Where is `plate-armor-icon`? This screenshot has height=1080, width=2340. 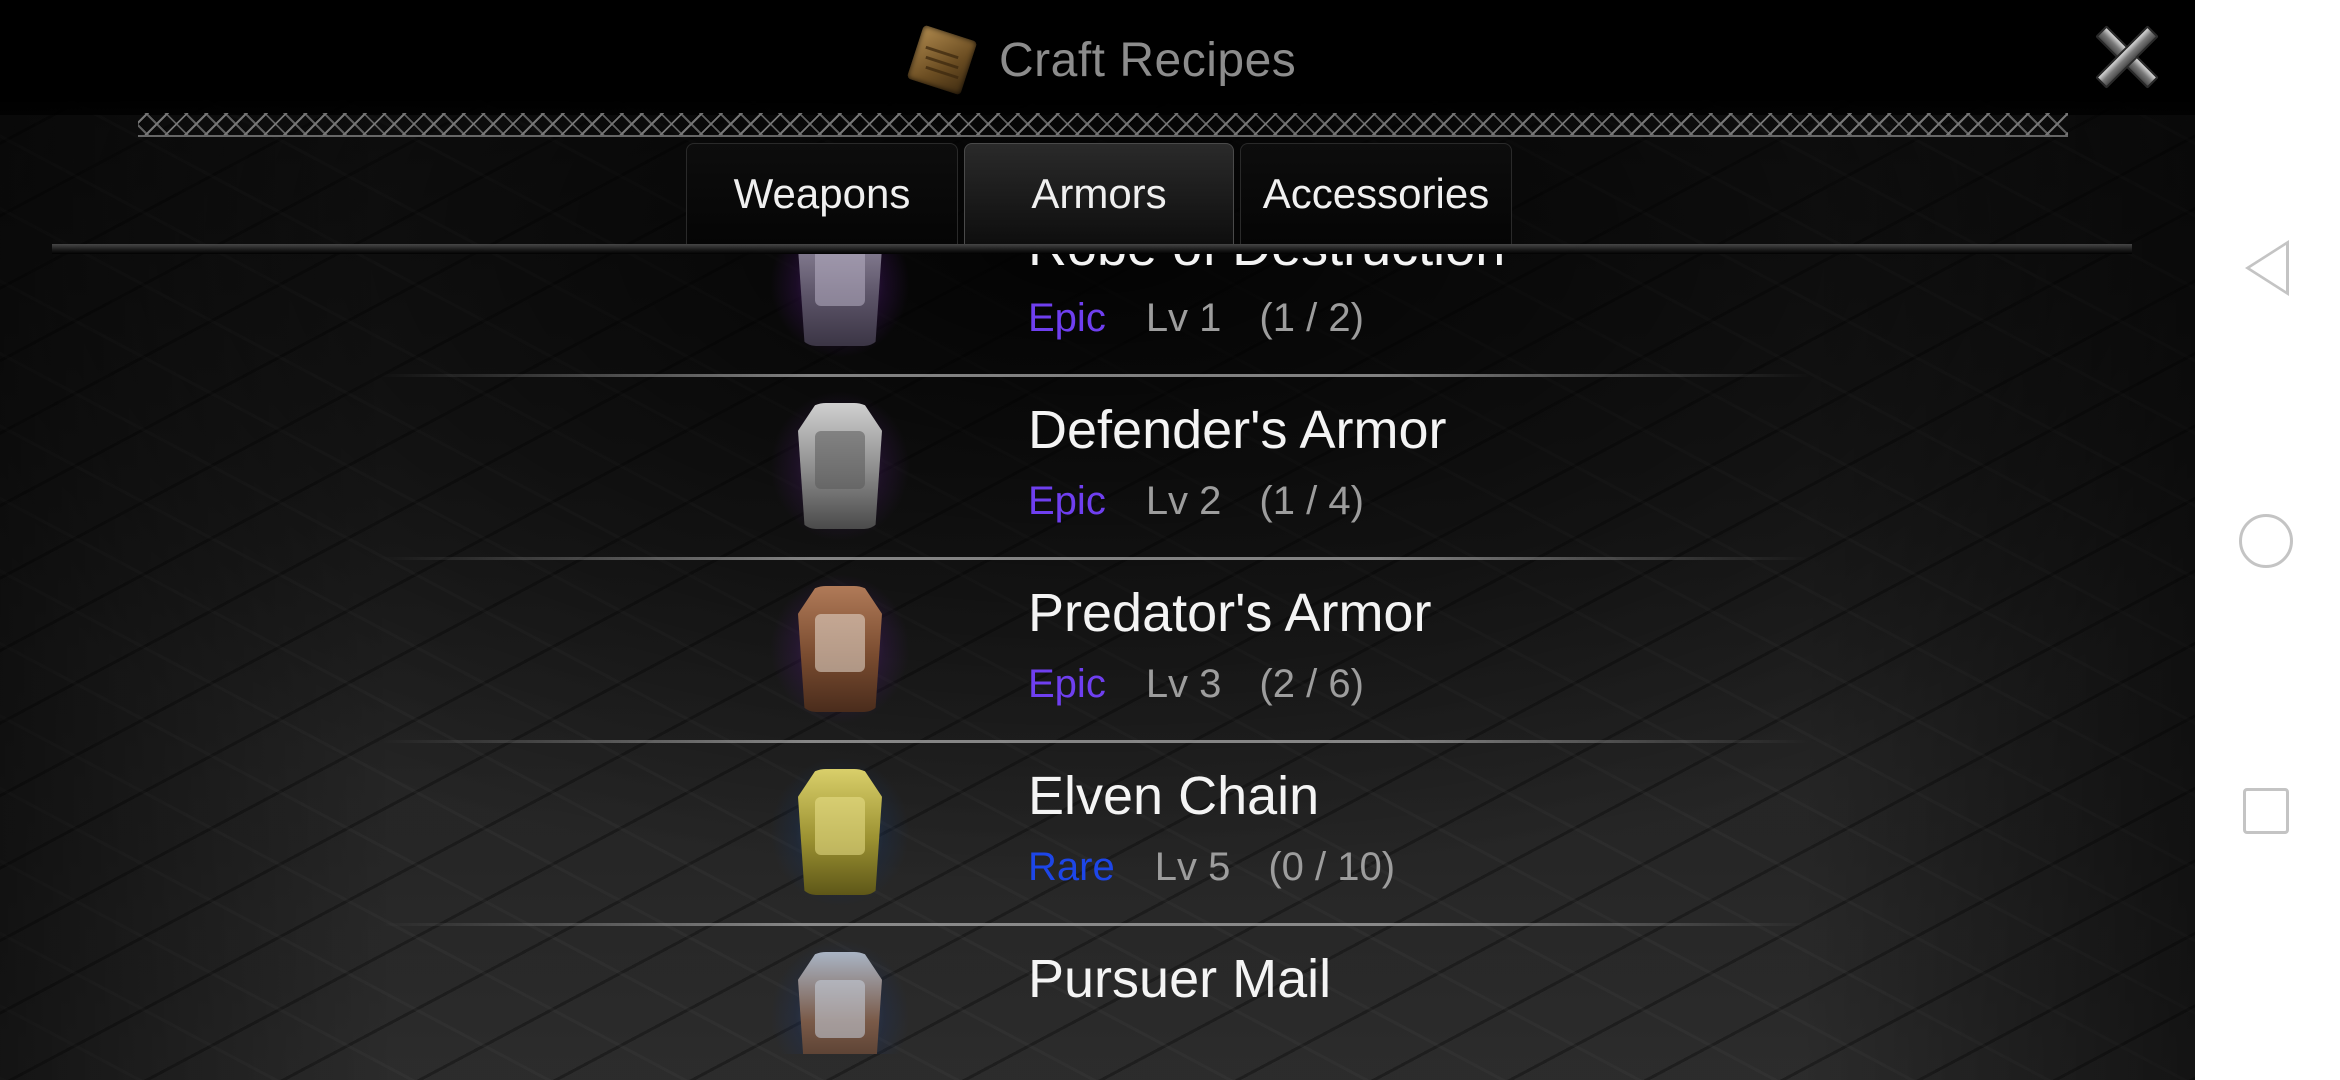 plate-armor-icon is located at coordinates (840, 466).